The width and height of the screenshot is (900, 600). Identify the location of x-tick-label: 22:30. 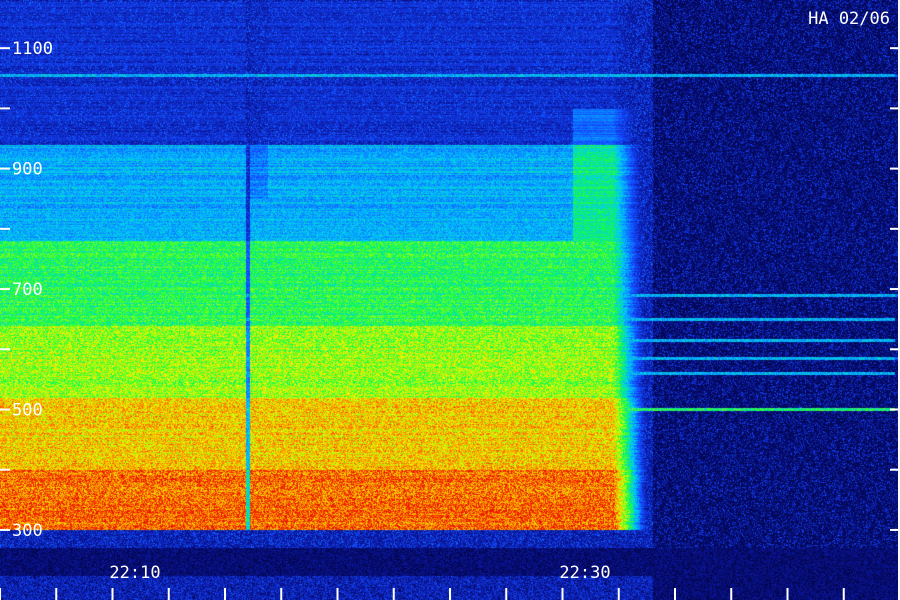
(584, 573).